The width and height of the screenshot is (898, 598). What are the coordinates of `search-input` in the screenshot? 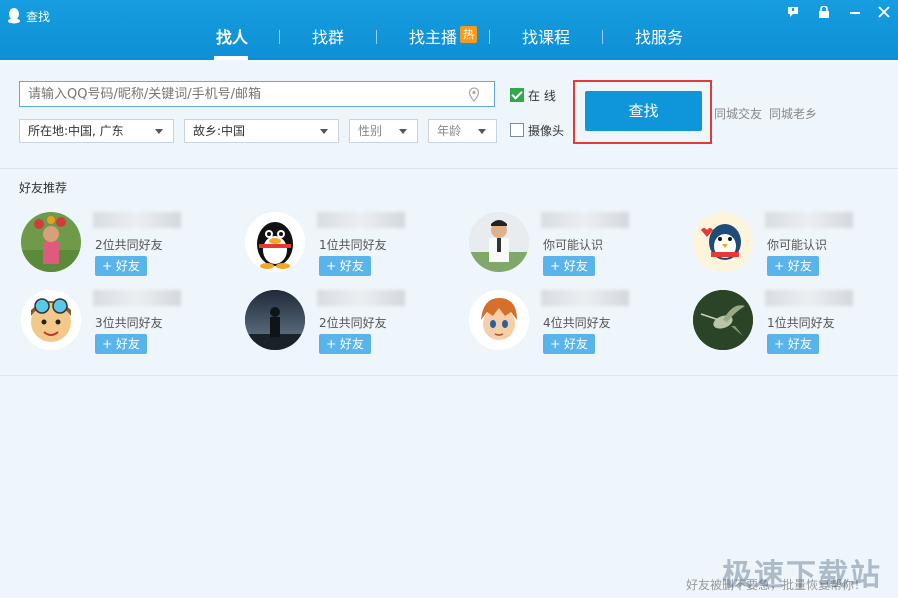 It's located at (248, 94).